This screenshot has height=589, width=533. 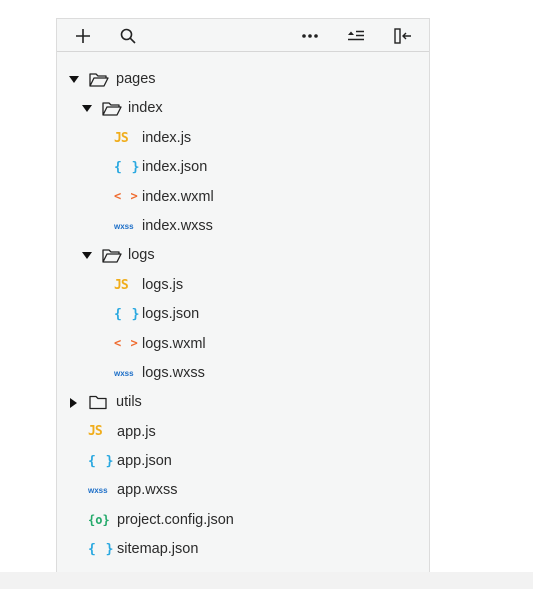 What do you see at coordinates (243, 344) in the screenshot?
I see `file-logs-wxml: < > logs.wxml` at bounding box center [243, 344].